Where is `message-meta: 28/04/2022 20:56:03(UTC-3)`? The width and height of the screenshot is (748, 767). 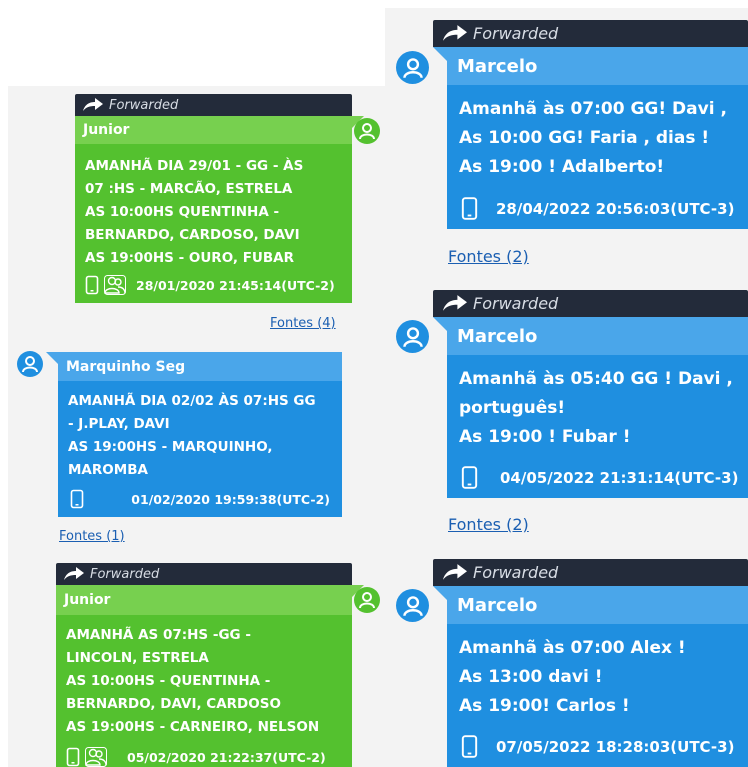
message-meta: 28/04/2022 20:56:03(UTC-3) is located at coordinates (597, 208).